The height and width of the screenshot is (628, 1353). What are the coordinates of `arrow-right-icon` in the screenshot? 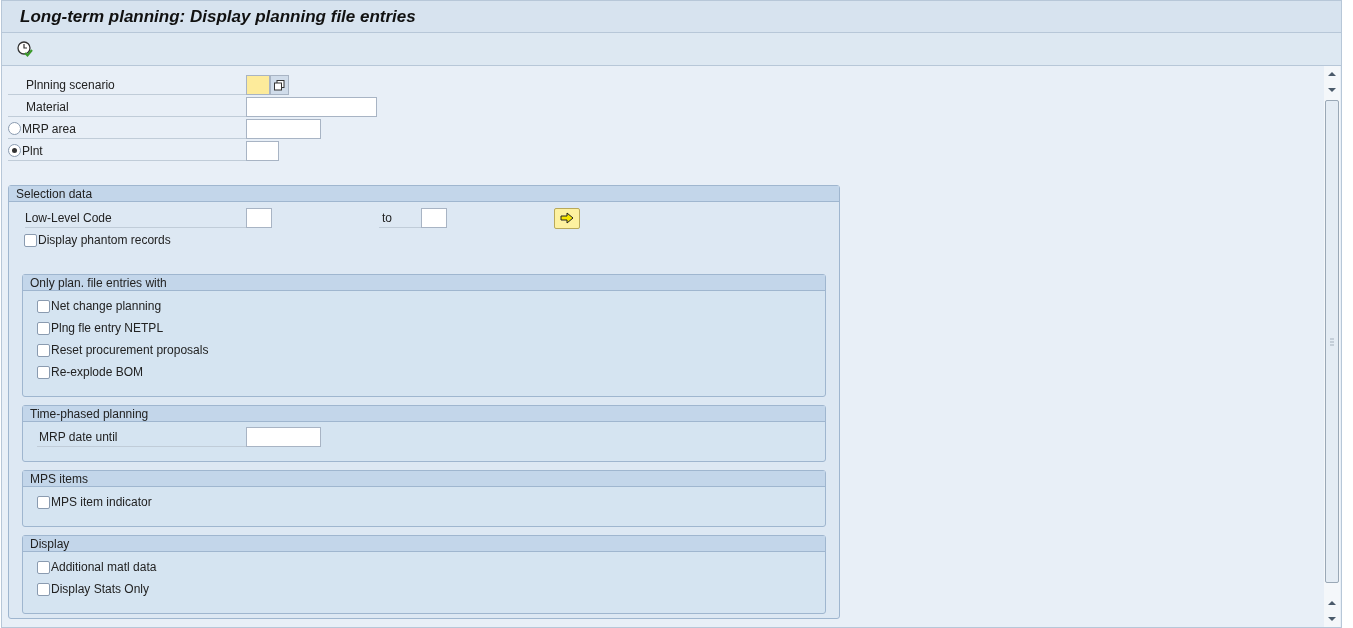 It's located at (567, 218).